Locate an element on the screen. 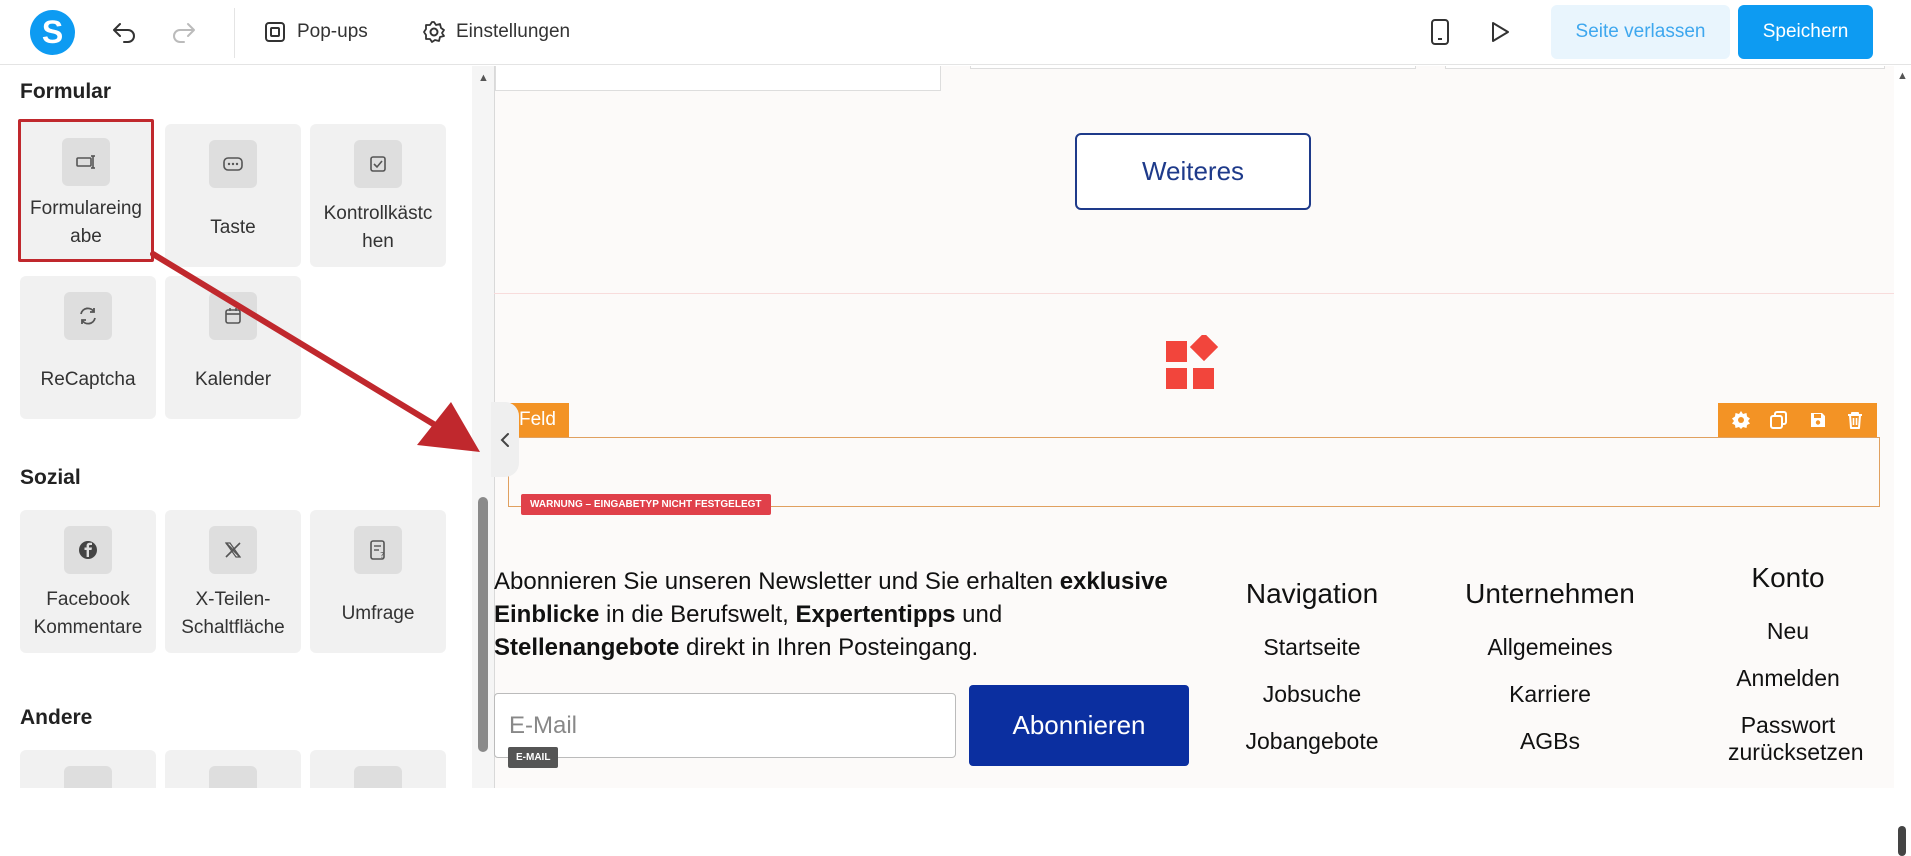 The width and height of the screenshot is (1911, 856). subscribe-button: Abonnieren is located at coordinates (1079, 725).